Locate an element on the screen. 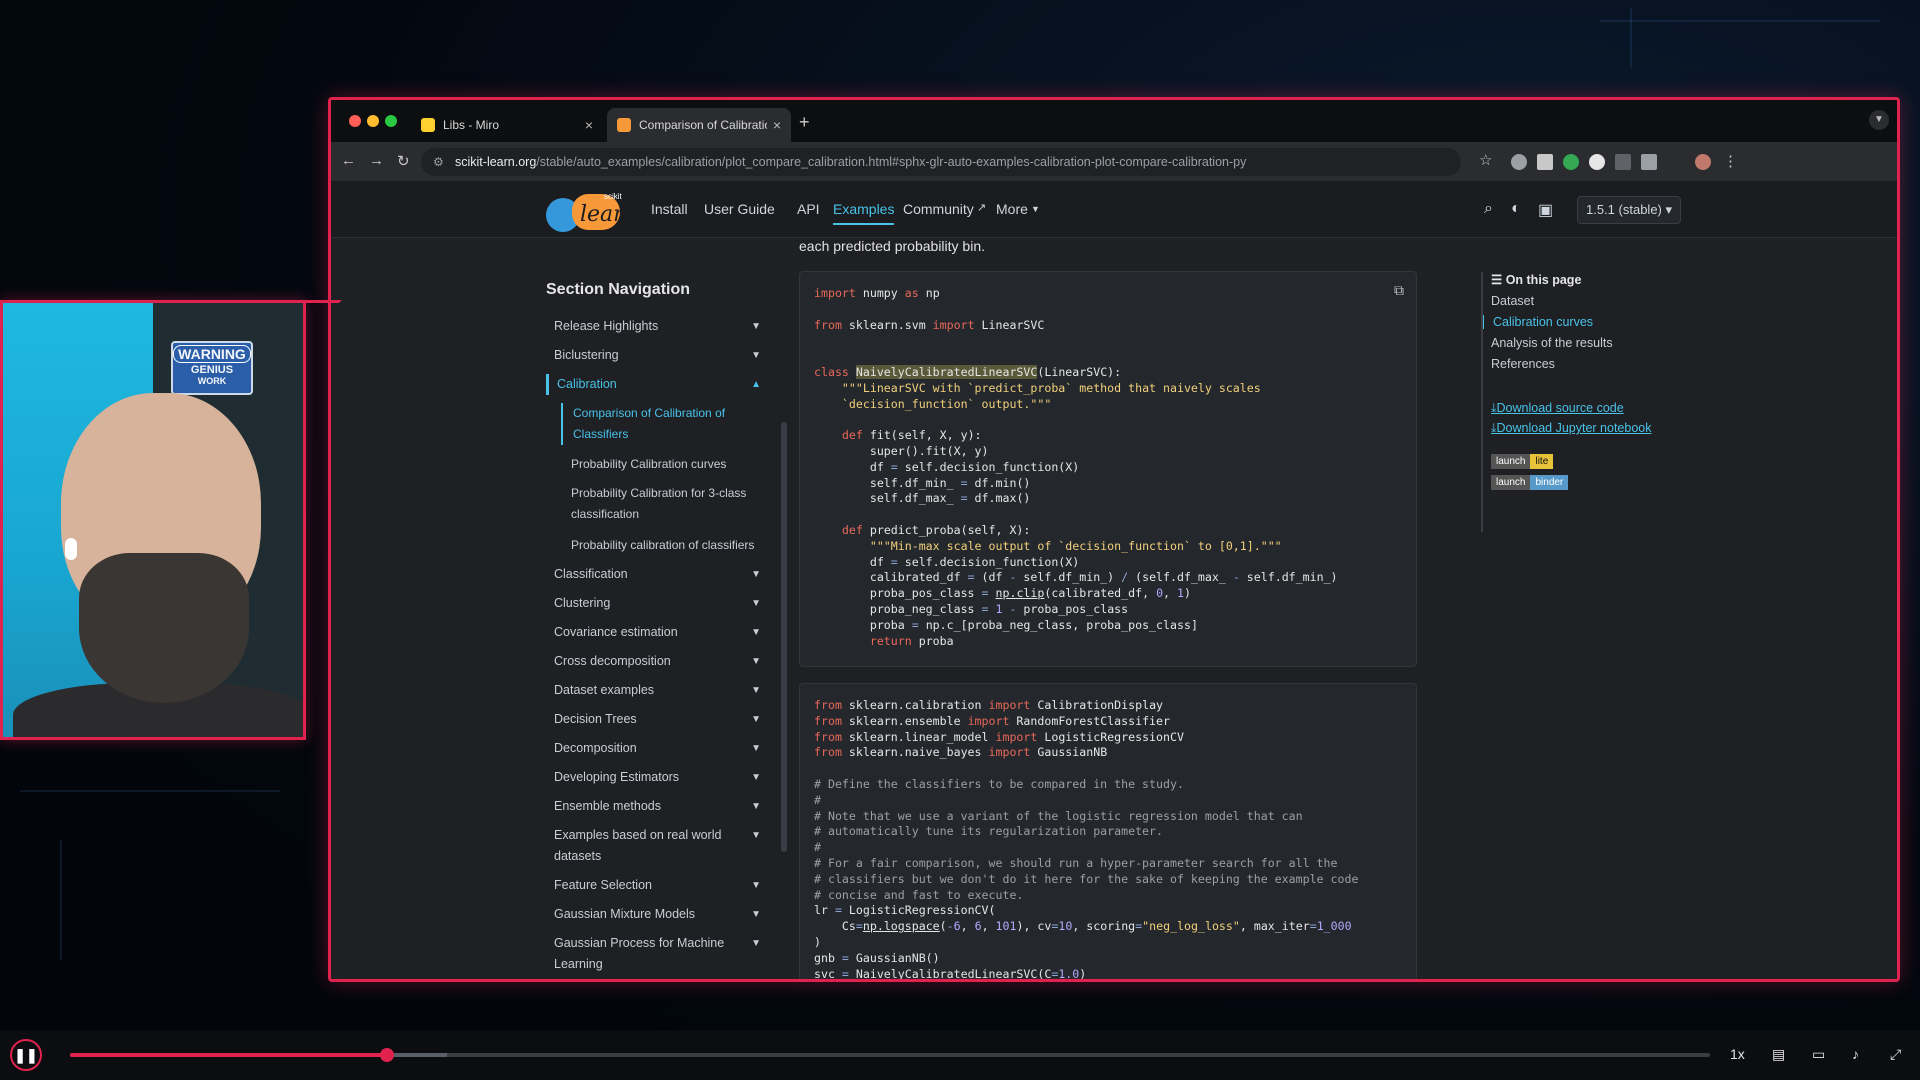  copy-icon: ⧉ is located at coordinates (1399, 290).